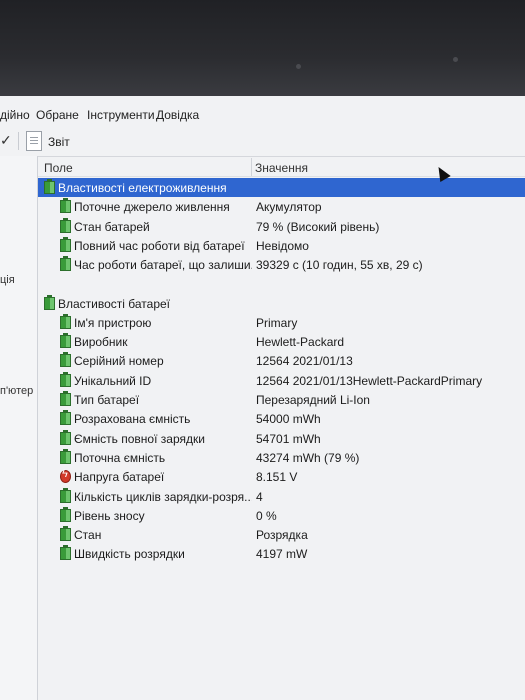 This screenshot has height=700, width=525. What do you see at coordinates (281, 496) in the screenshot?
I see `property-row: Кількість циклів зарядки-розря... 4` at bounding box center [281, 496].